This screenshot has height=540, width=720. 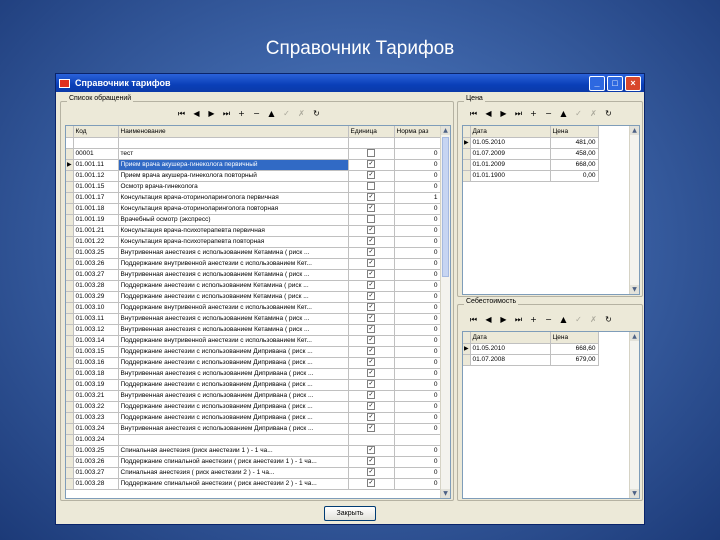 What do you see at coordinates (518, 113) in the screenshot?
I see `price-last-record-button: ⏭` at bounding box center [518, 113].